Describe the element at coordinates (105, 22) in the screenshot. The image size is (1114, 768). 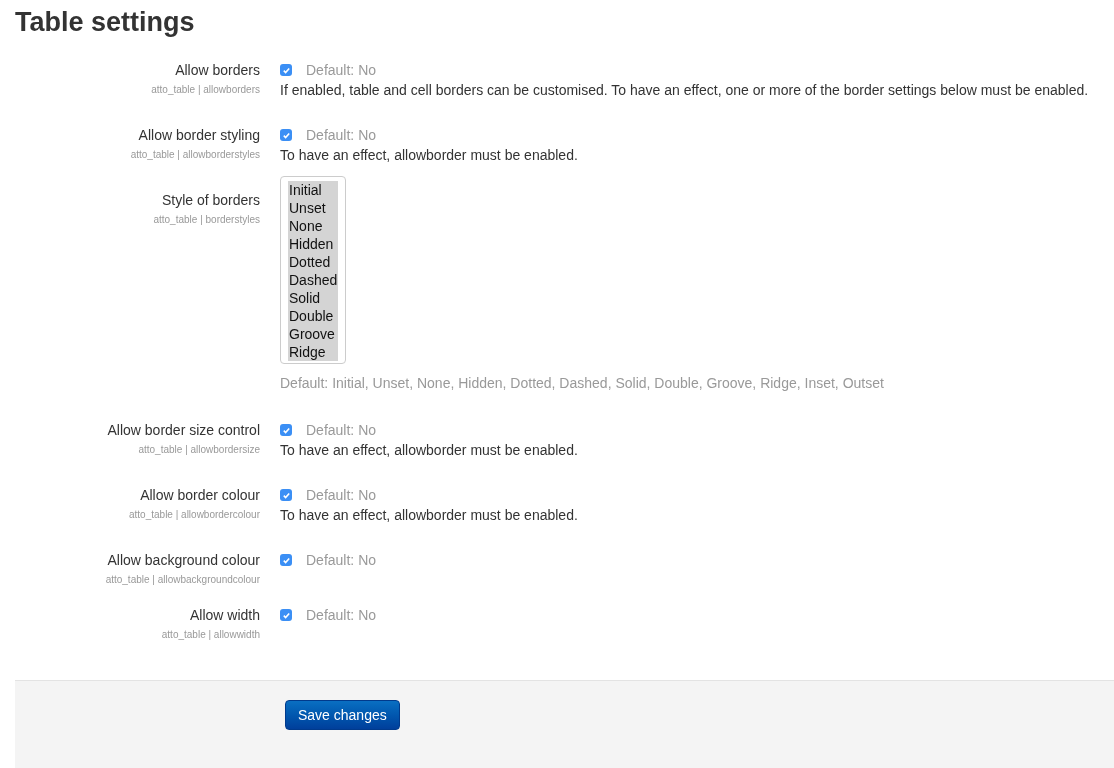
I see `page-title: Table settings` at that location.